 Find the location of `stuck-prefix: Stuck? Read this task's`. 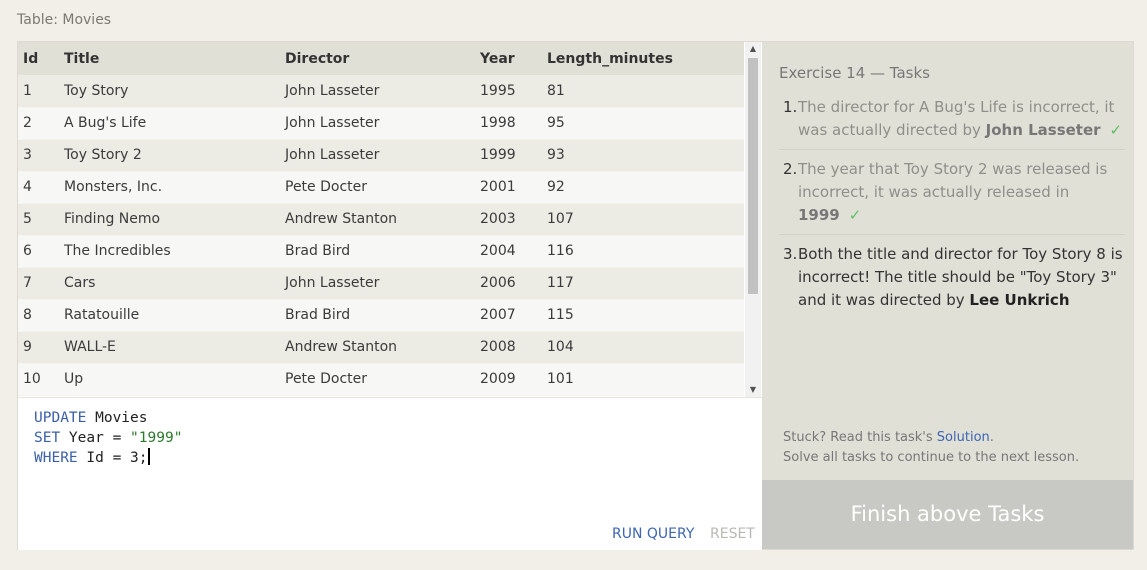

stuck-prefix: Stuck? Read this task's is located at coordinates (860, 437).